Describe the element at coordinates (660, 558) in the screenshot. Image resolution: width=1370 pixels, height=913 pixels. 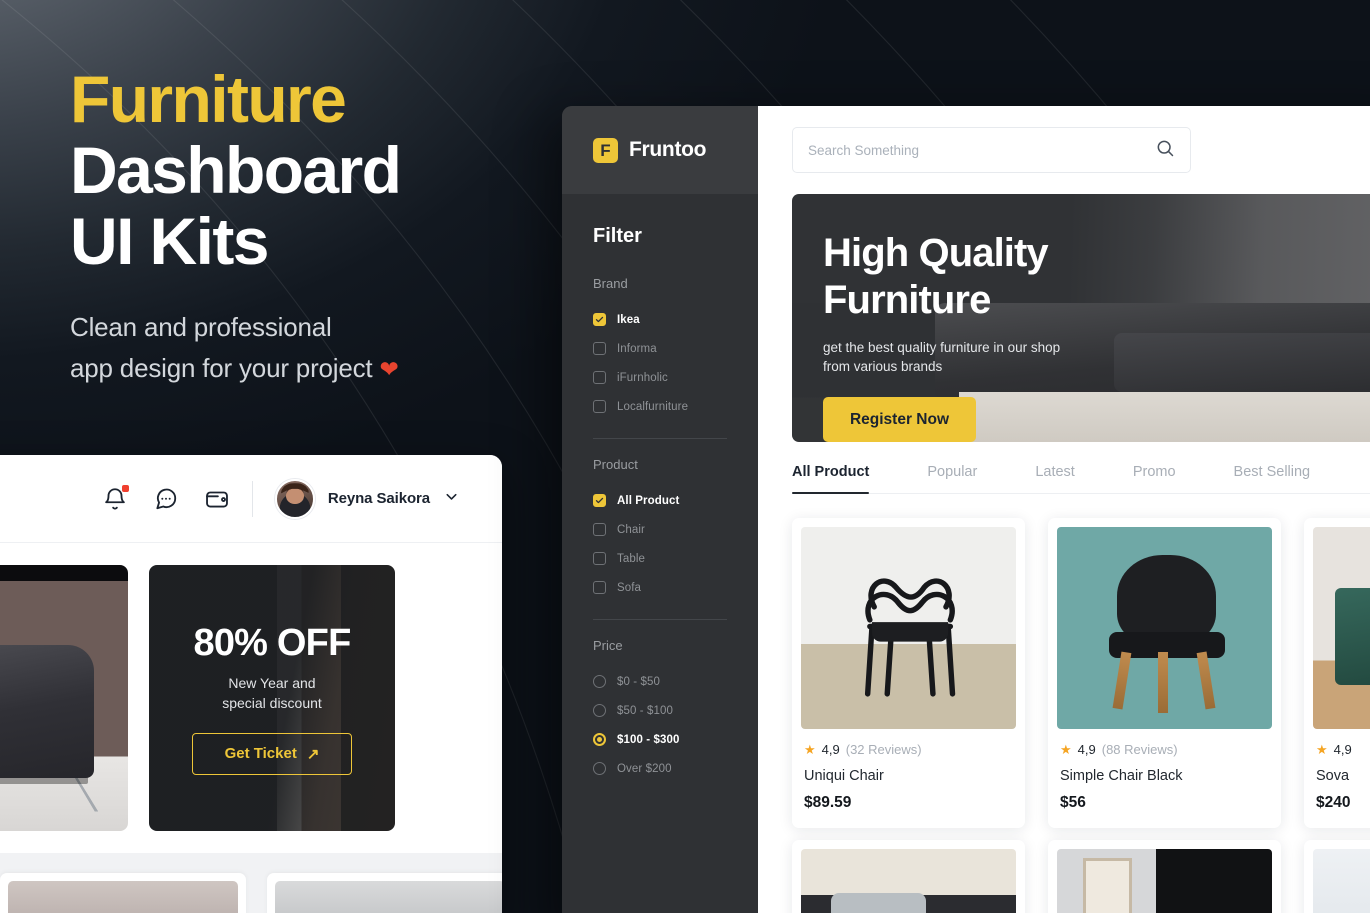
I see `filter-option-table: Table` at that location.